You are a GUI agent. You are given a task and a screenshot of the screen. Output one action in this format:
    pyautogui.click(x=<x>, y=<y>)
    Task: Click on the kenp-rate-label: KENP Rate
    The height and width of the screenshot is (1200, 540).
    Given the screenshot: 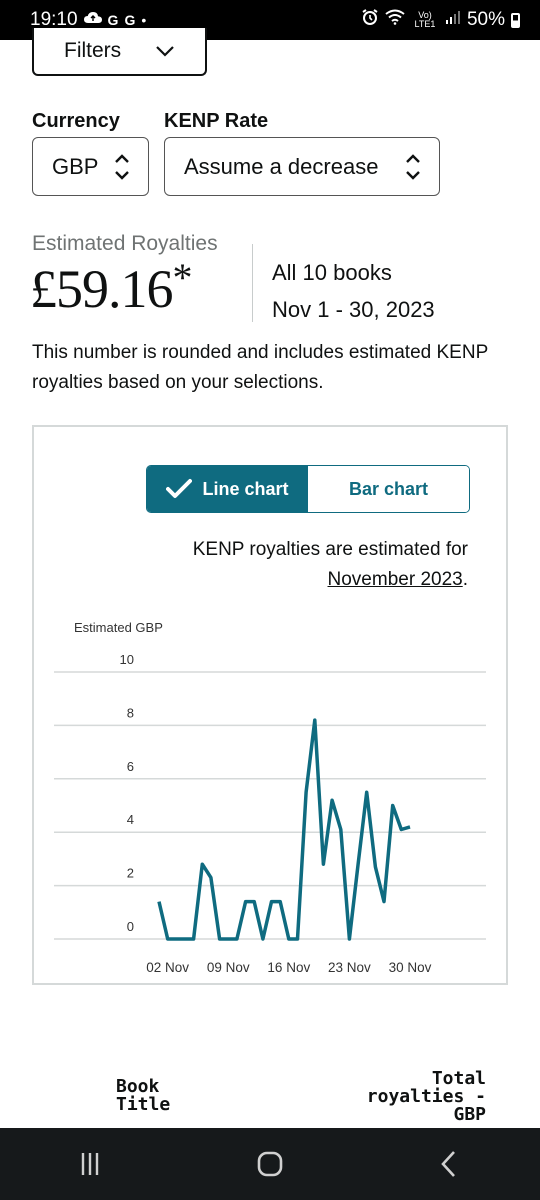 What is the action you would take?
    pyautogui.click(x=216, y=121)
    